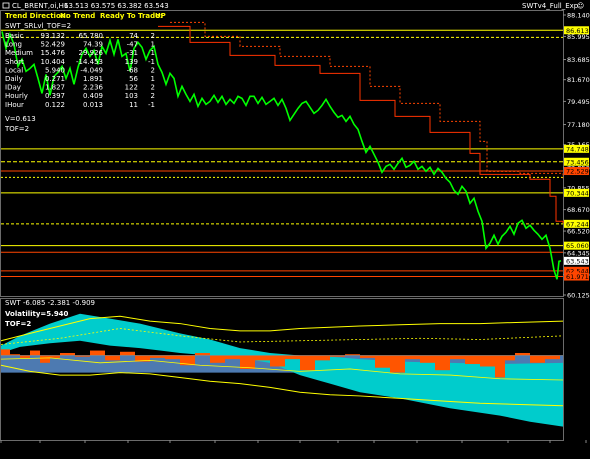 The width and height of the screenshot is (590, 459). What do you see at coordinates (132, 53) in the screenshot?
I see `stats-cell: -31` at bounding box center [132, 53].